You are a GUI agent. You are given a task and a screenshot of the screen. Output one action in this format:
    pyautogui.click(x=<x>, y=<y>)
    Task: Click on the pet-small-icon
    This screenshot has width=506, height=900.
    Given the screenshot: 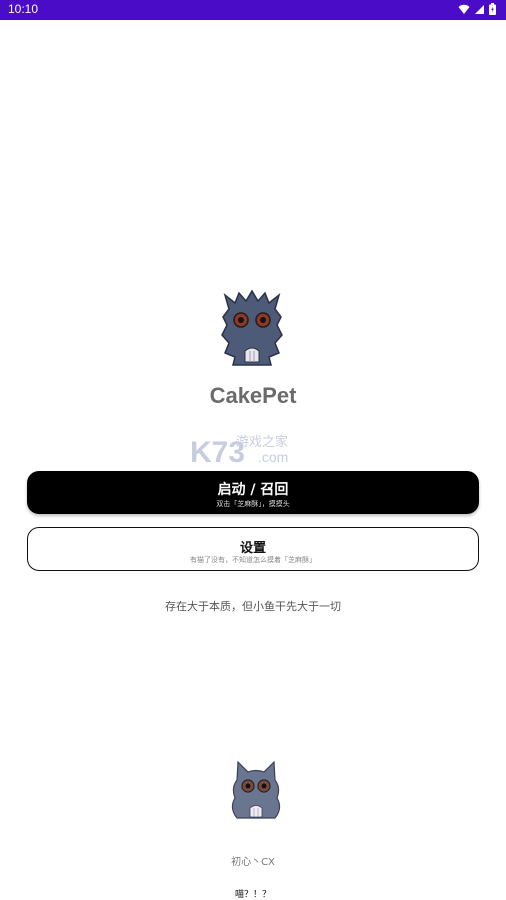 What is the action you would take?
    pyautogui.click(x=256, y=789)
    